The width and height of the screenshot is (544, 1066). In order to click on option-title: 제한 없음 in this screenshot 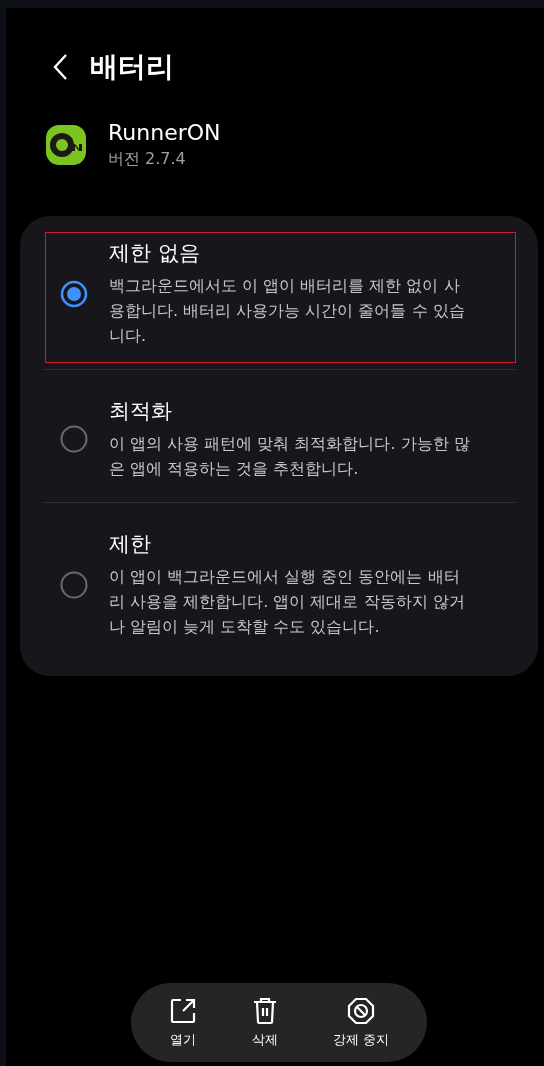, I will do `click(155, 253)`.